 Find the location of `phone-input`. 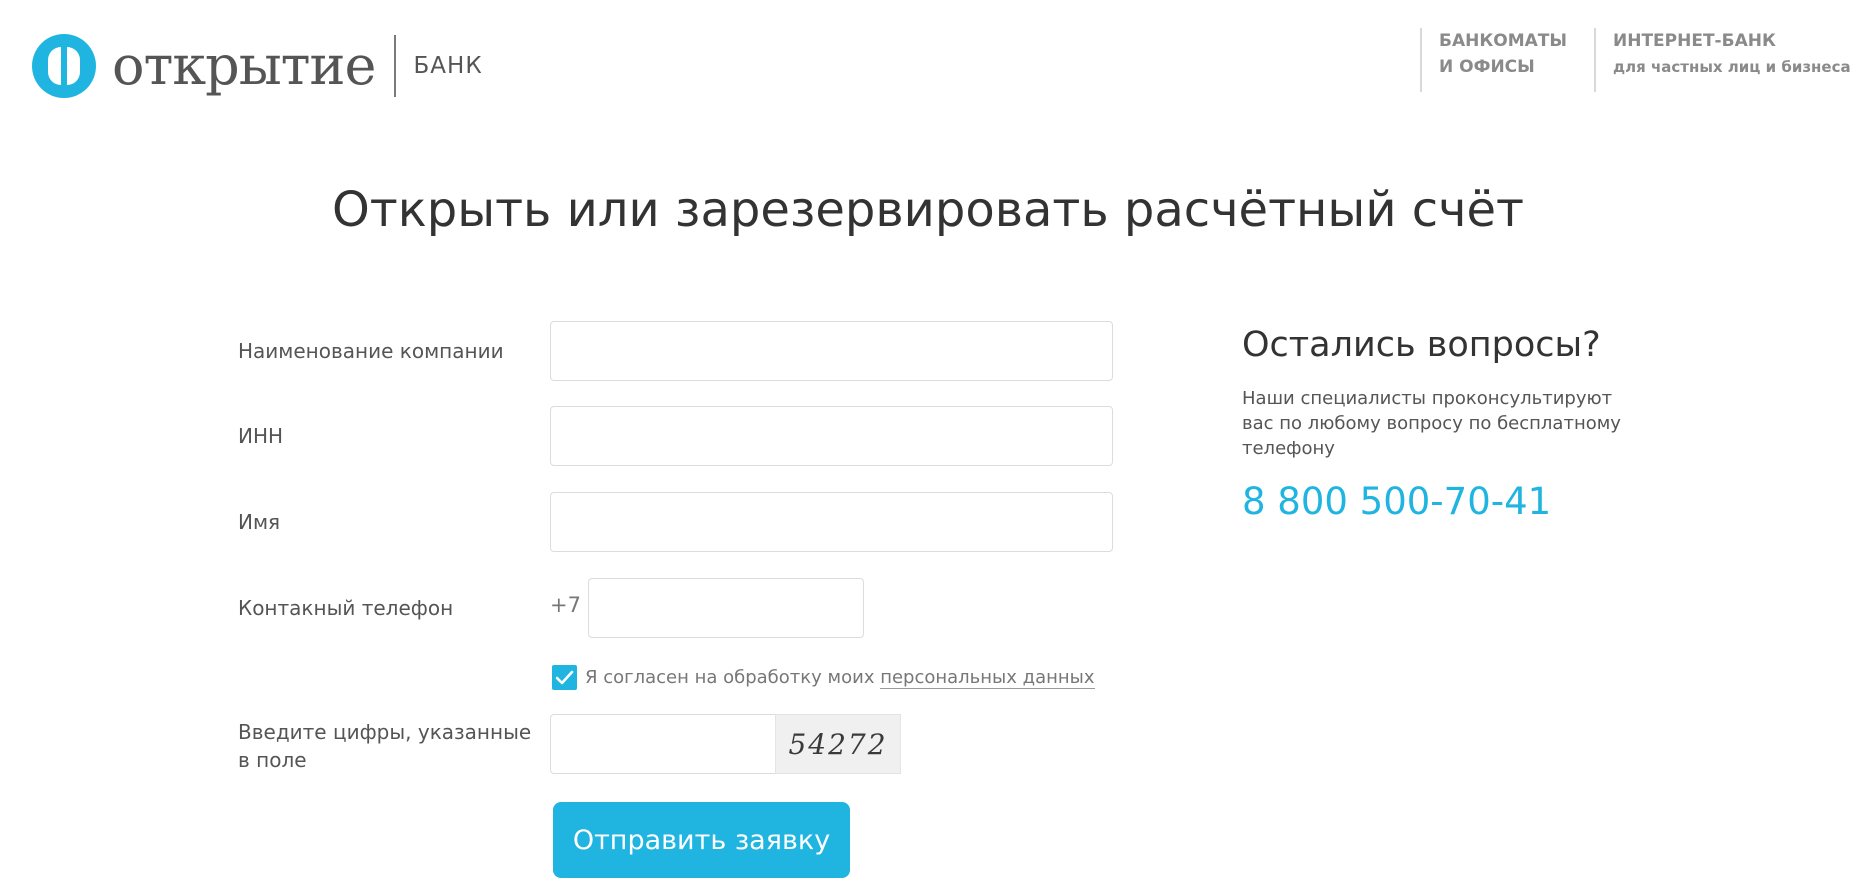

phone-input is located at coordinates (726, 608).